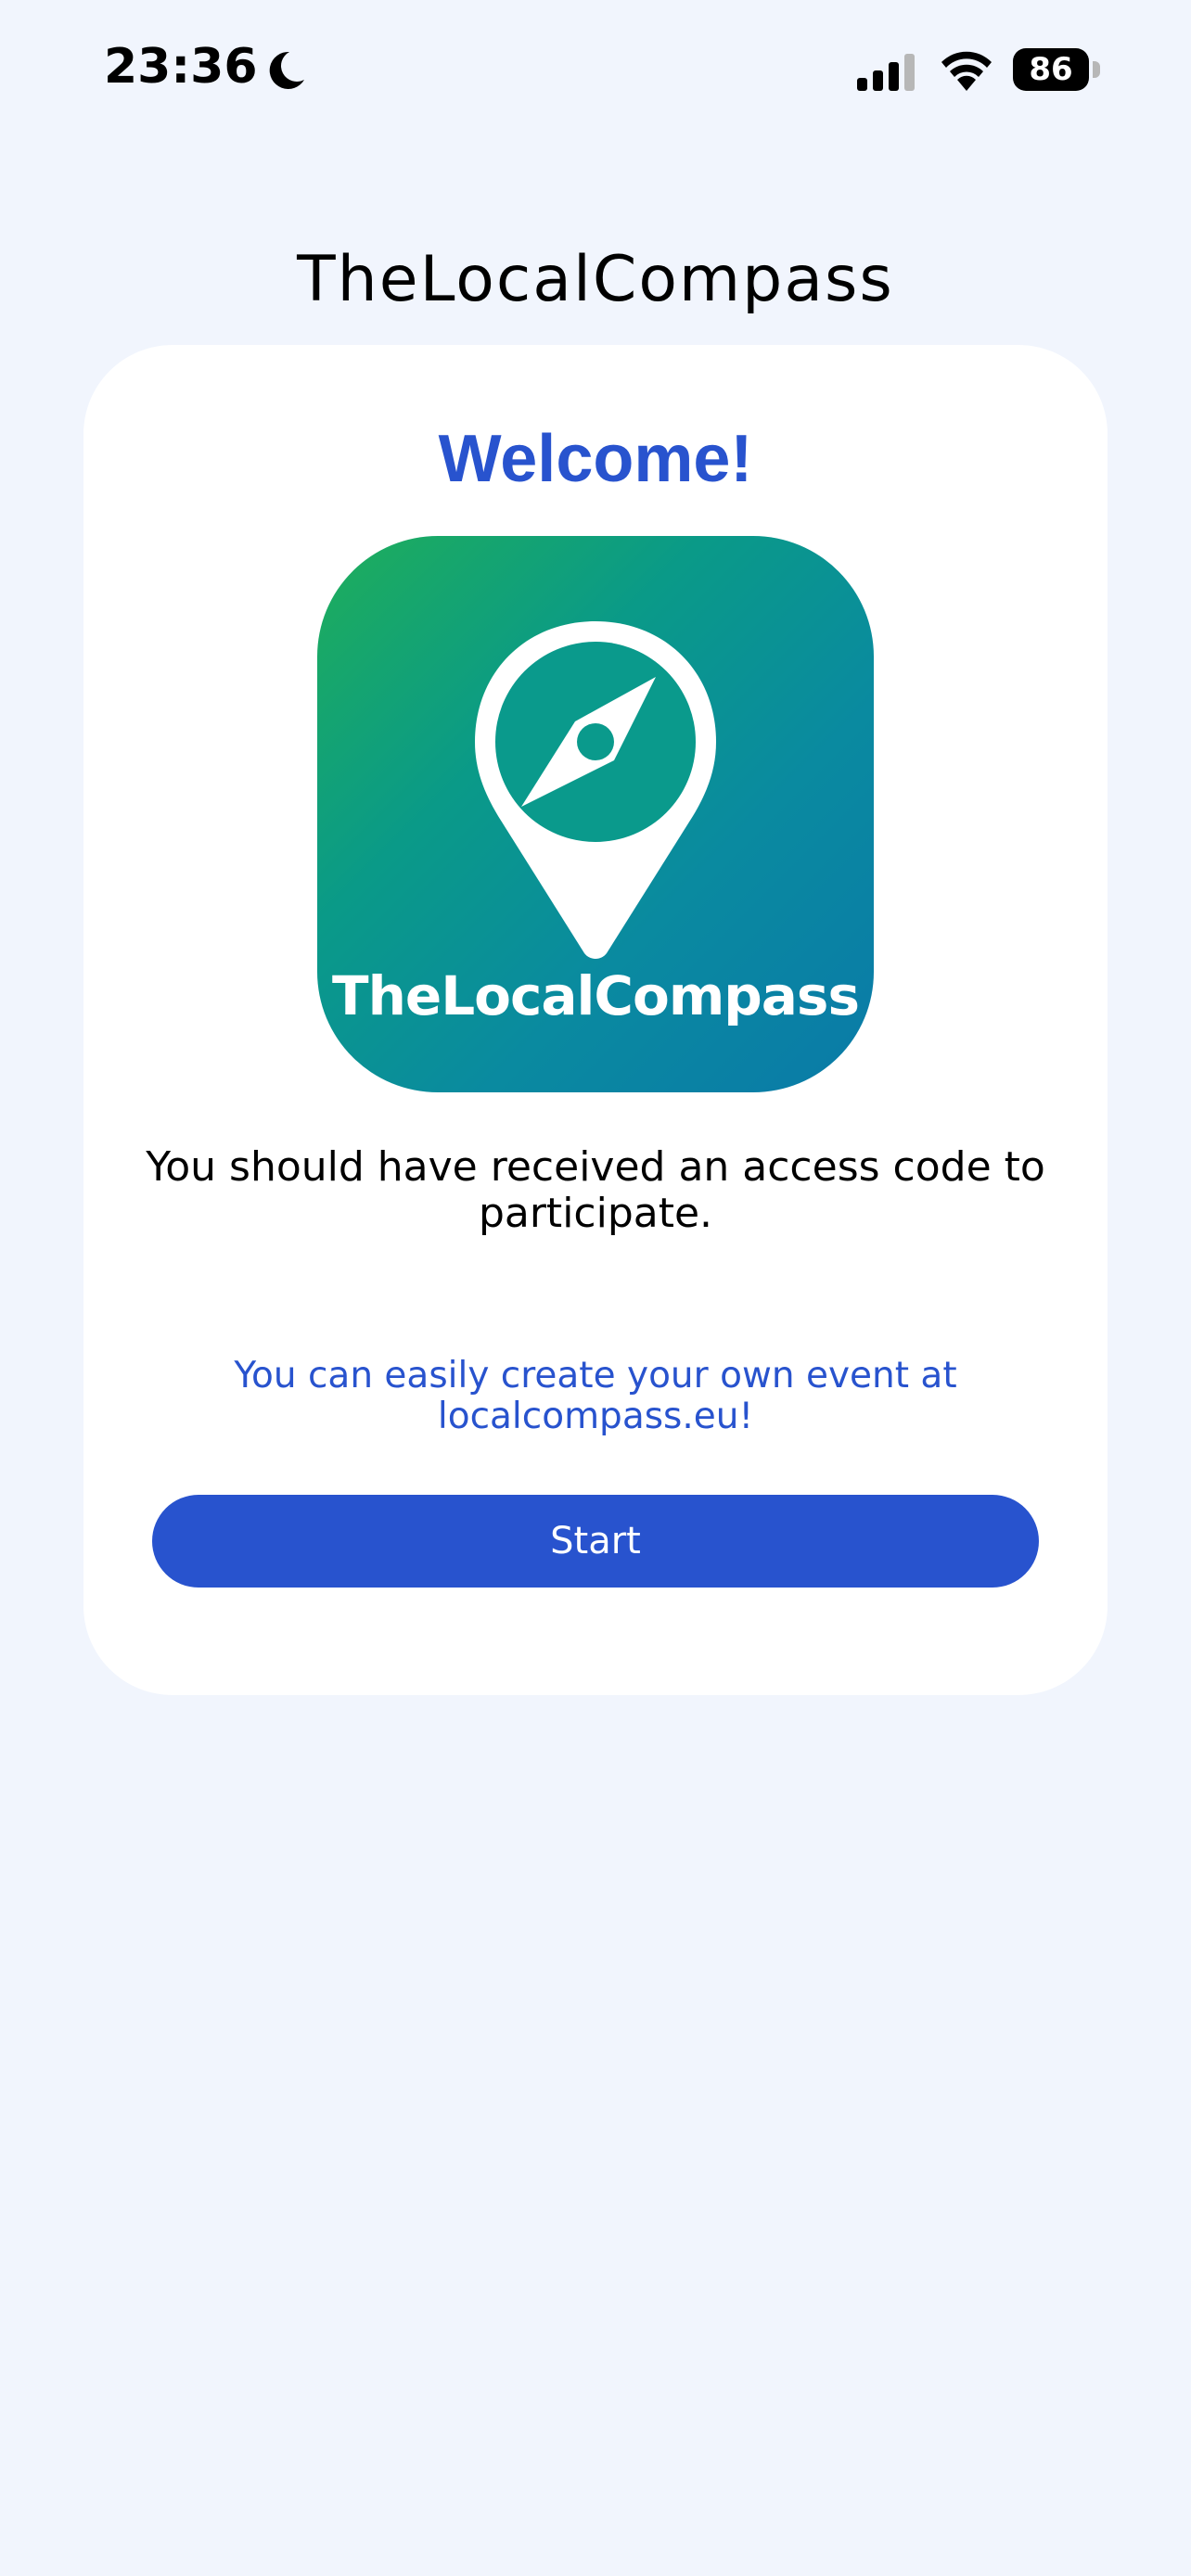 This screenshot has width=1191, height=2576. I want to click on welcome-heading: Welcome!, so click(595, 459).